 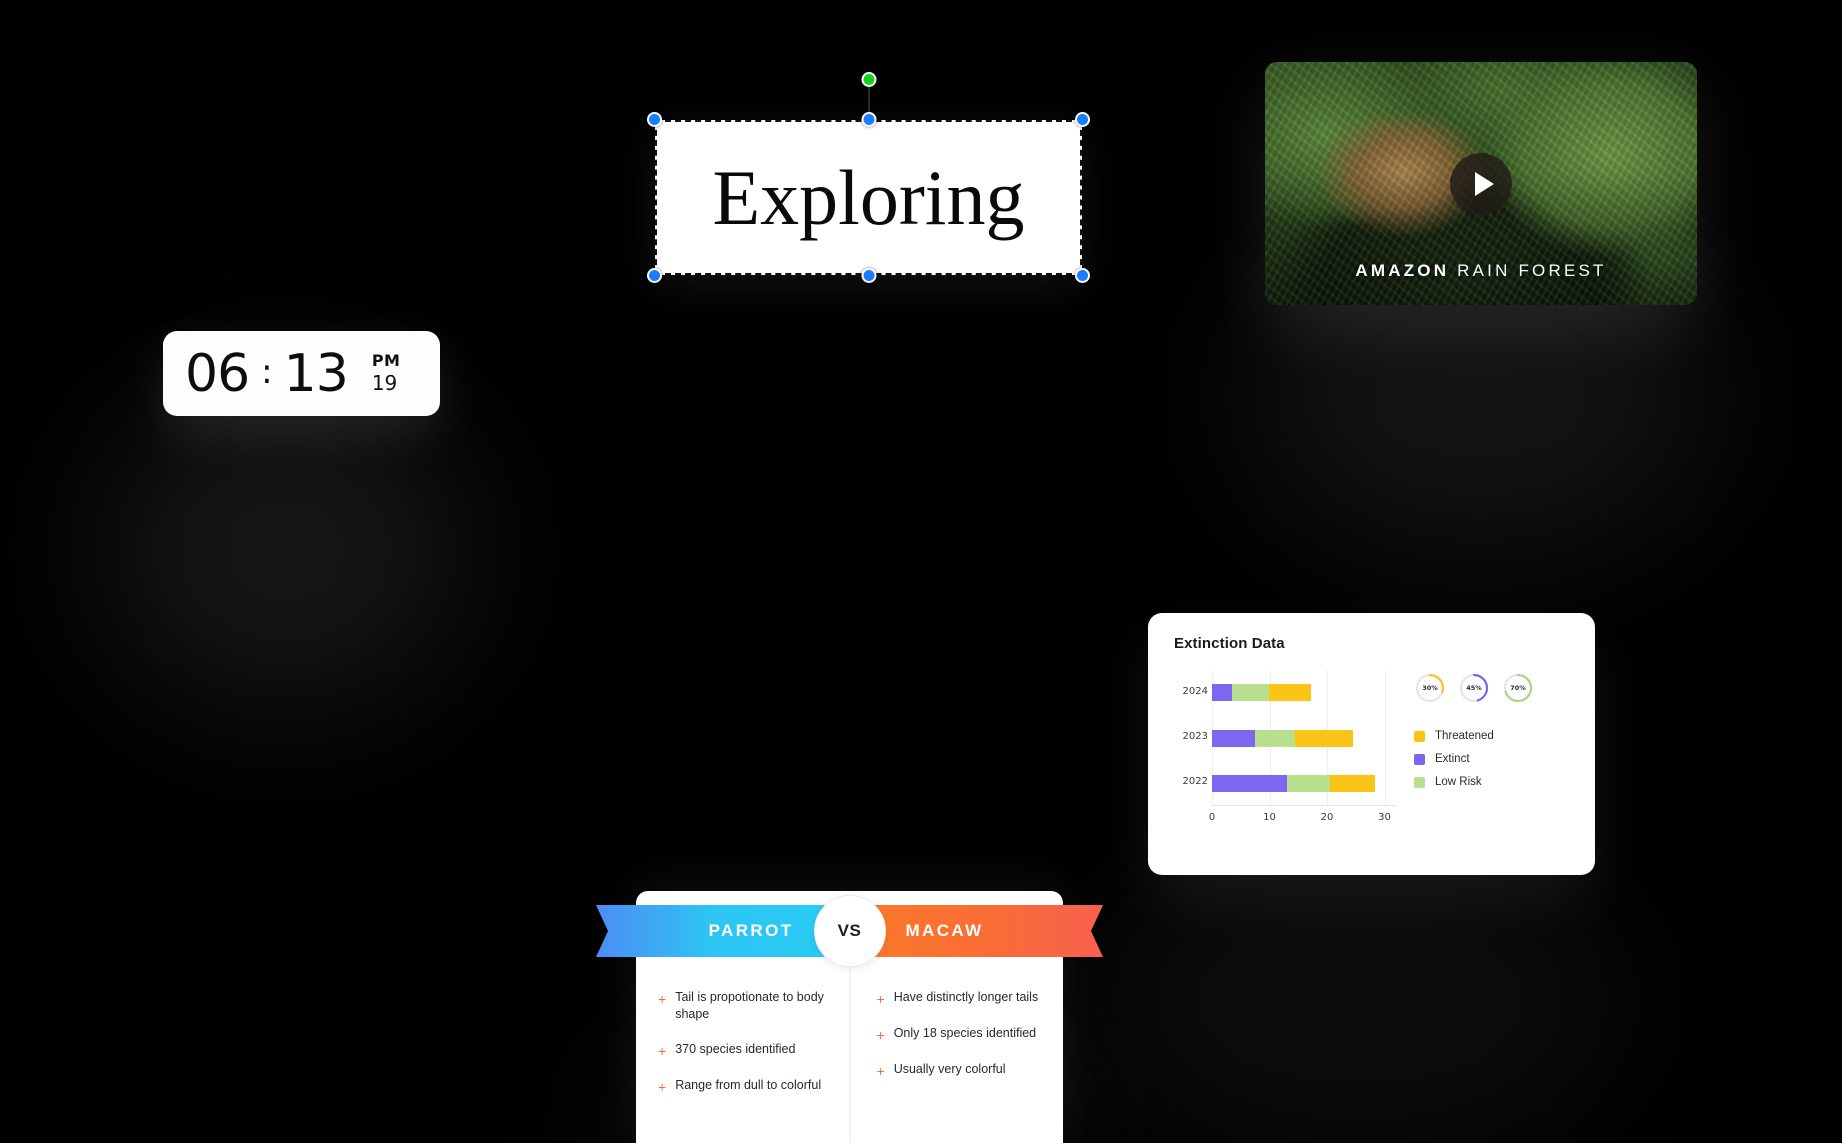 I want to click on x-tick-label: 20, so click(x=1327, y=817).